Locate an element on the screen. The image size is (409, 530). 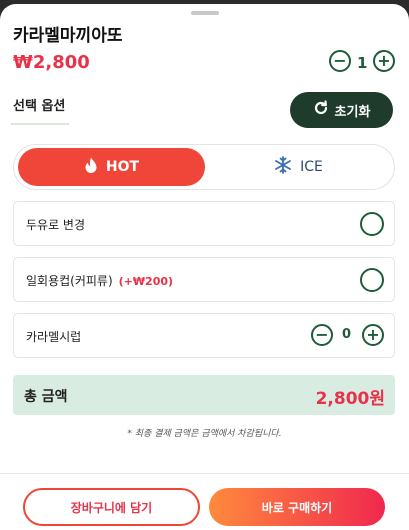
product-price: ₩2,800 is located at coordinates (51, 62).